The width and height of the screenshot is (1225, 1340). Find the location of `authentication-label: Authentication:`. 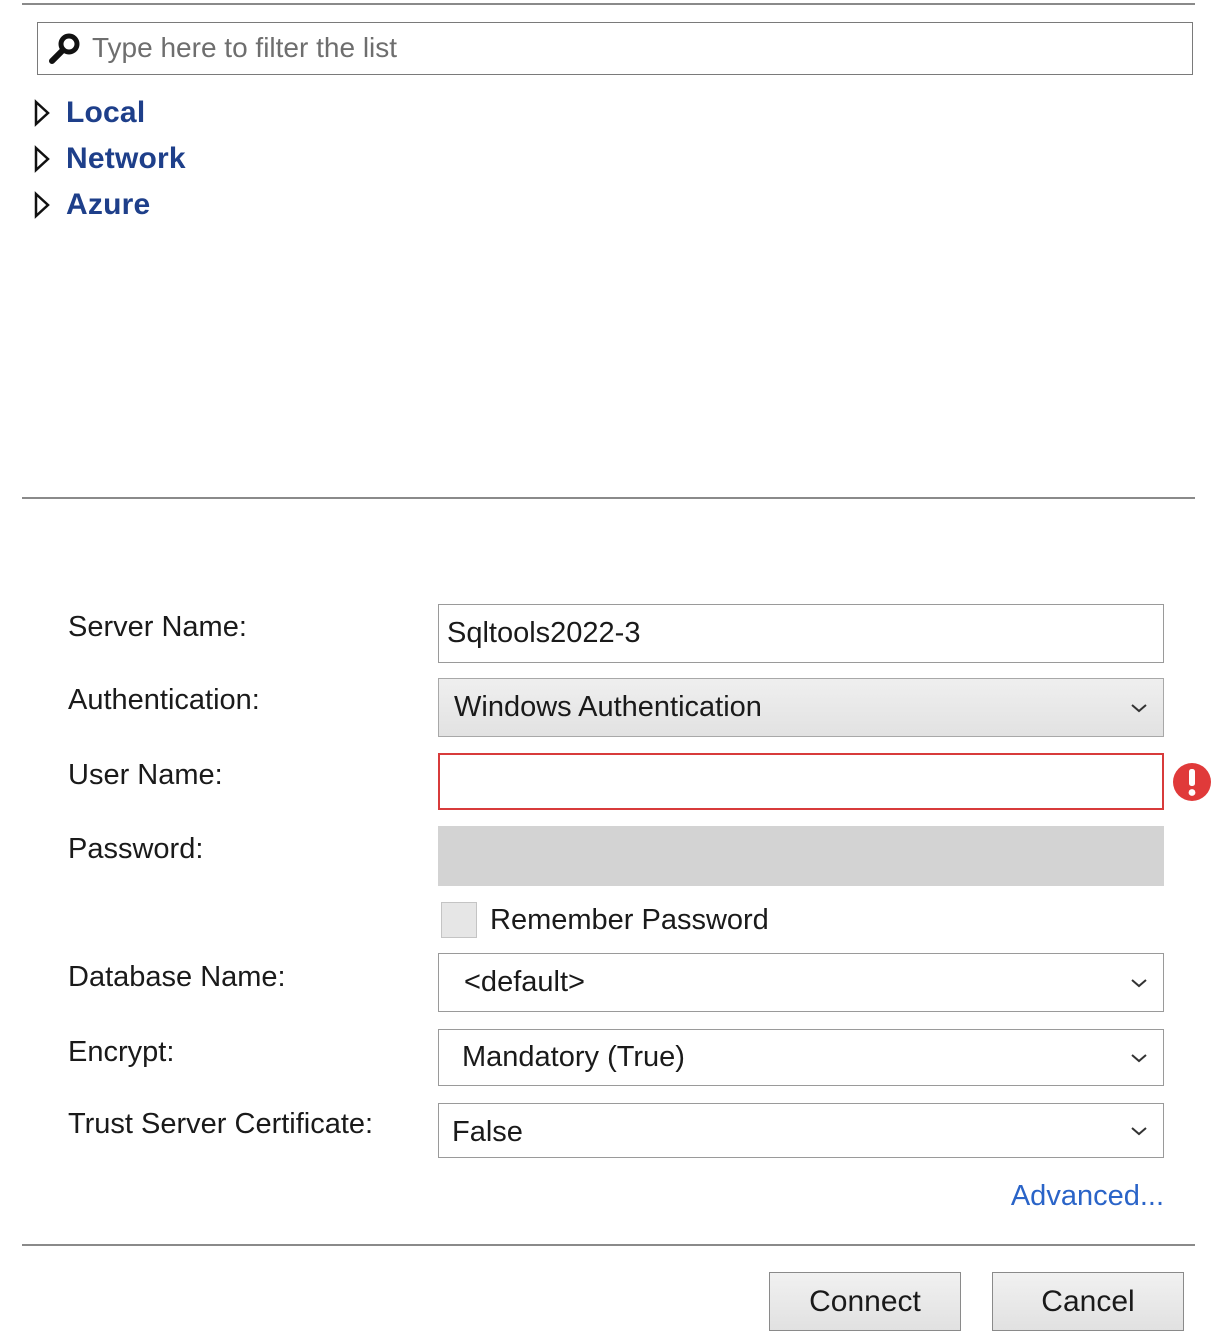

authentication-label: Authentication: is located at coordinates (164, 700).